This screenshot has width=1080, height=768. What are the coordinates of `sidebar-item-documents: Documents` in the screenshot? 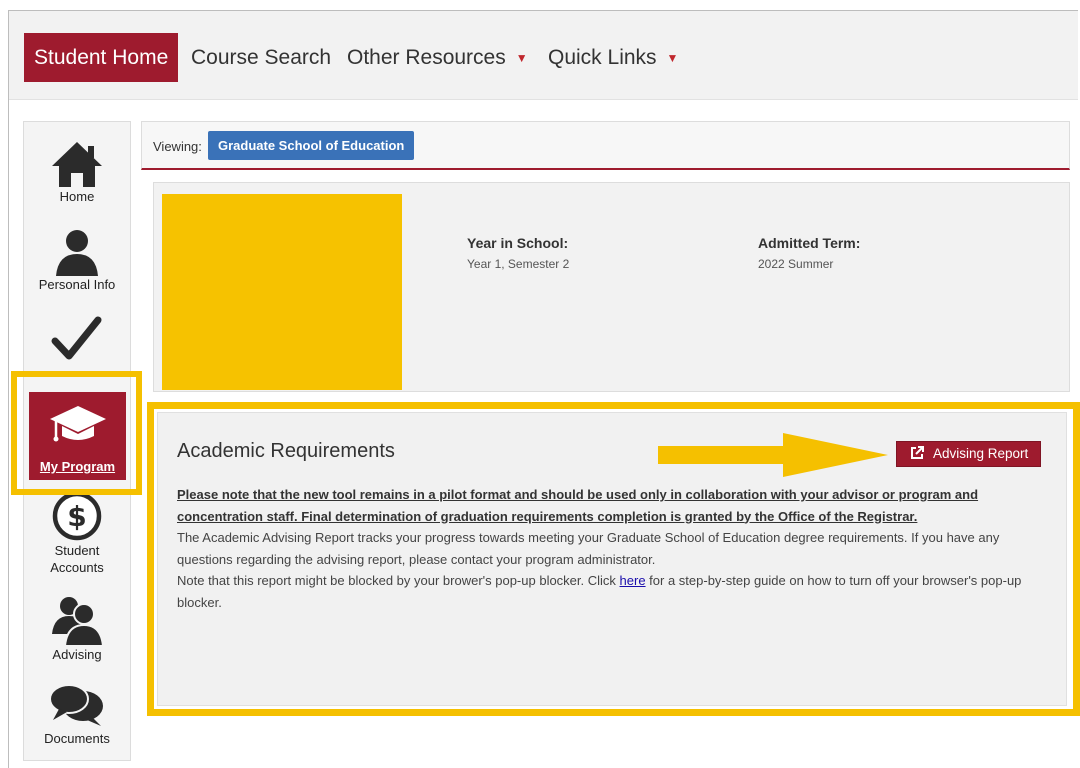 It's located at (77, 714).